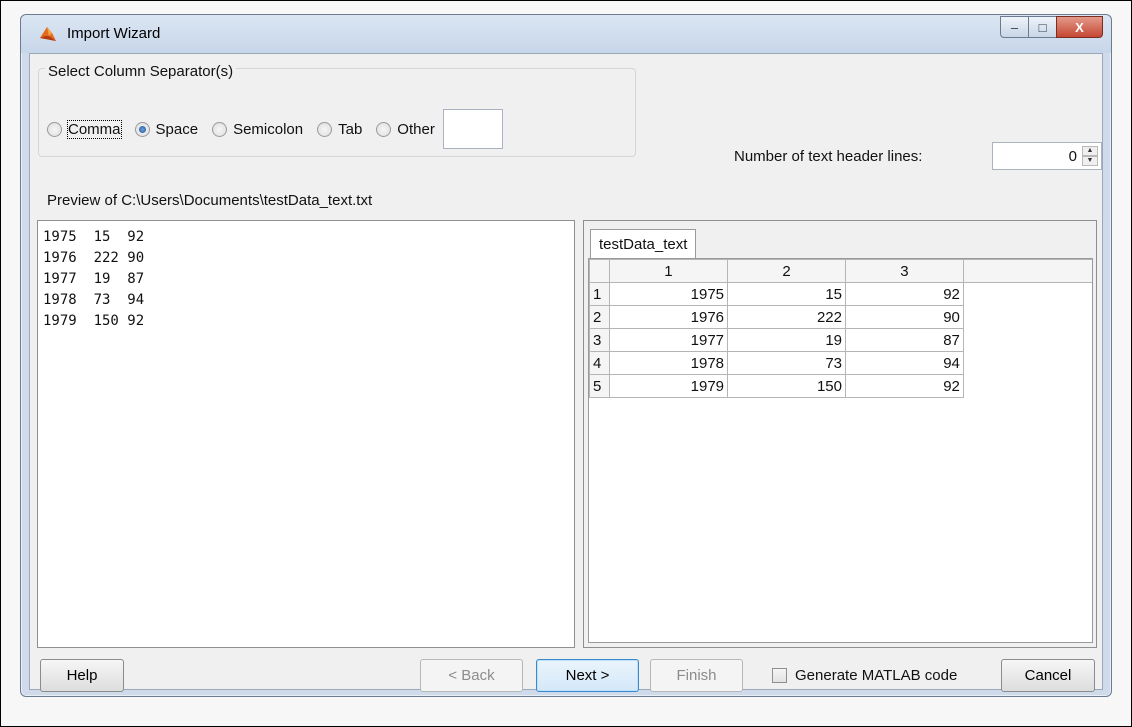 This screenshot has width=1132, height=727. Describe the element at coordinates (177, 129) in the screenshot. I see `radio-space-label: Space` at that location.